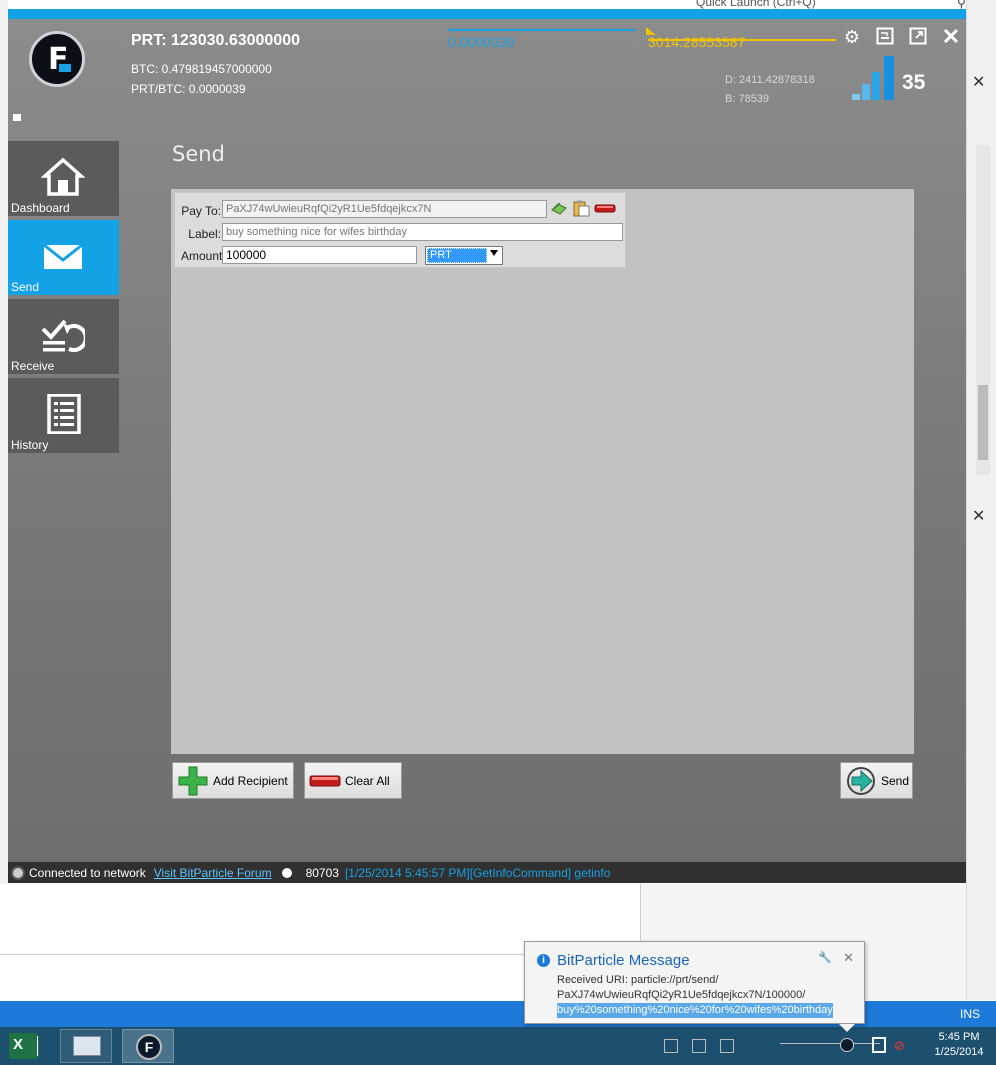  I want to click on forum-link: Visit BitParticle Forum, so click(213, 873).